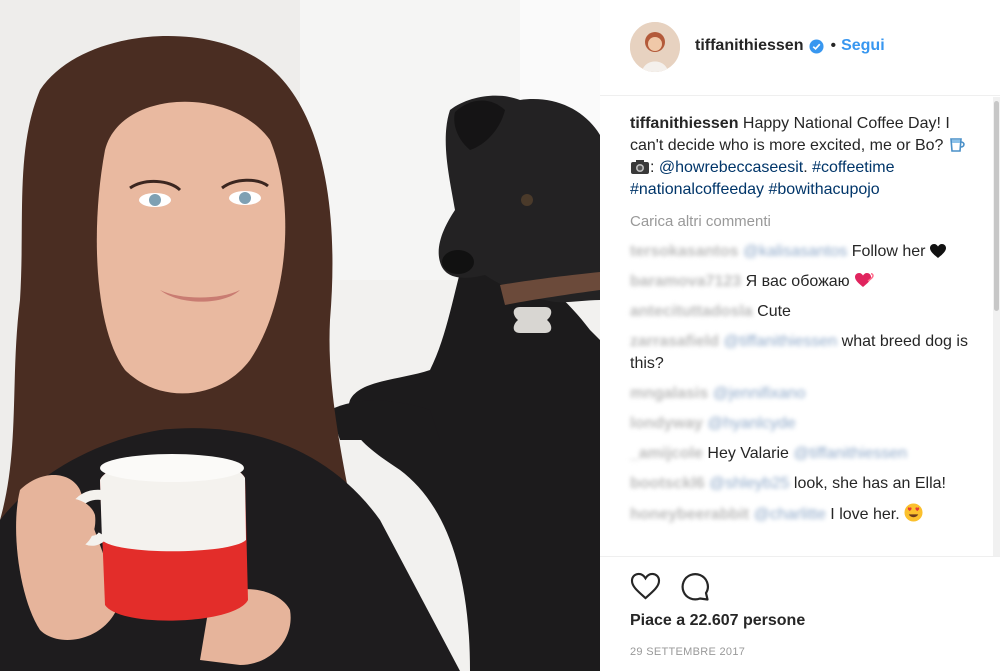 This screenshot has height=671, width=1000. I want to click on comment-mention-link: @hyanlcyde, so click(751, 423).